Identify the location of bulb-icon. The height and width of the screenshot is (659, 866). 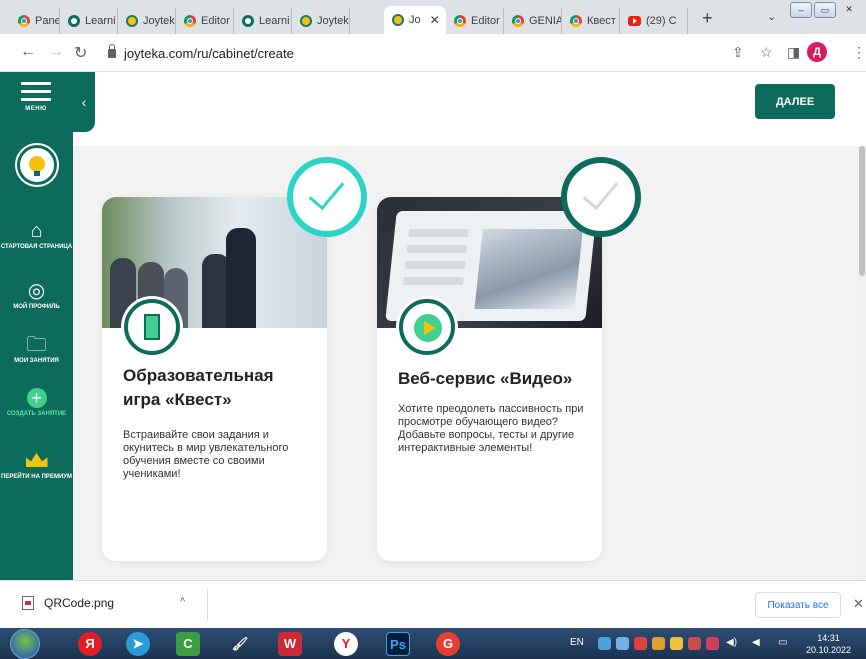
(37, 164).